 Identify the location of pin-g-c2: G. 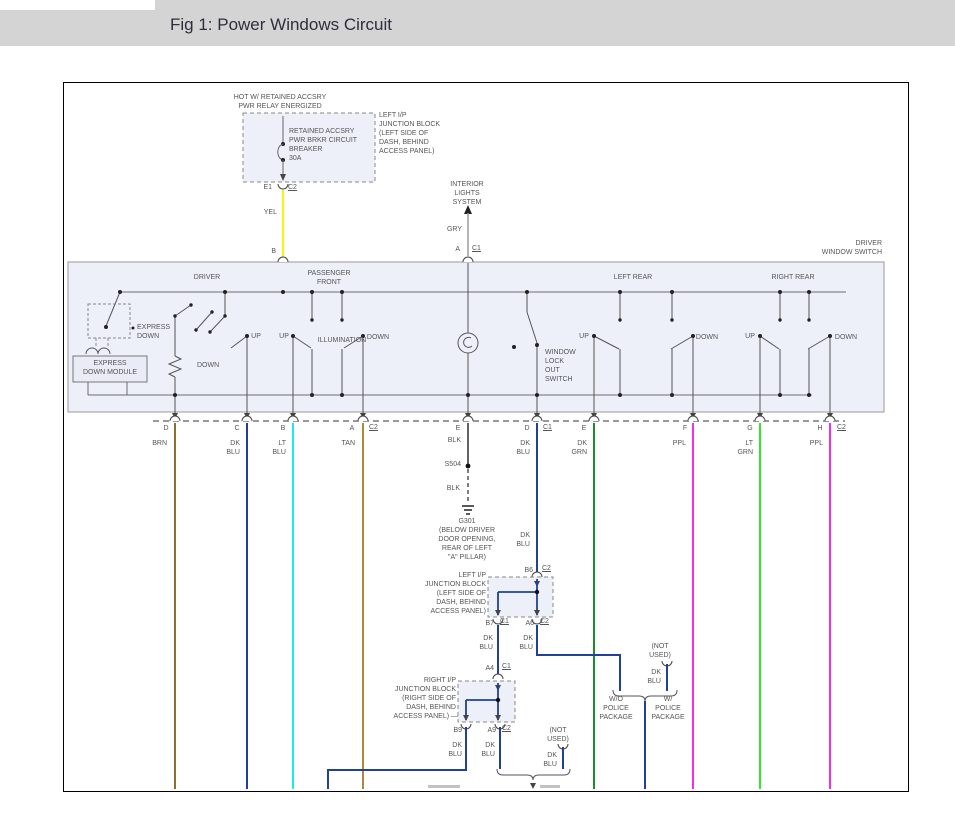
(750, 428).